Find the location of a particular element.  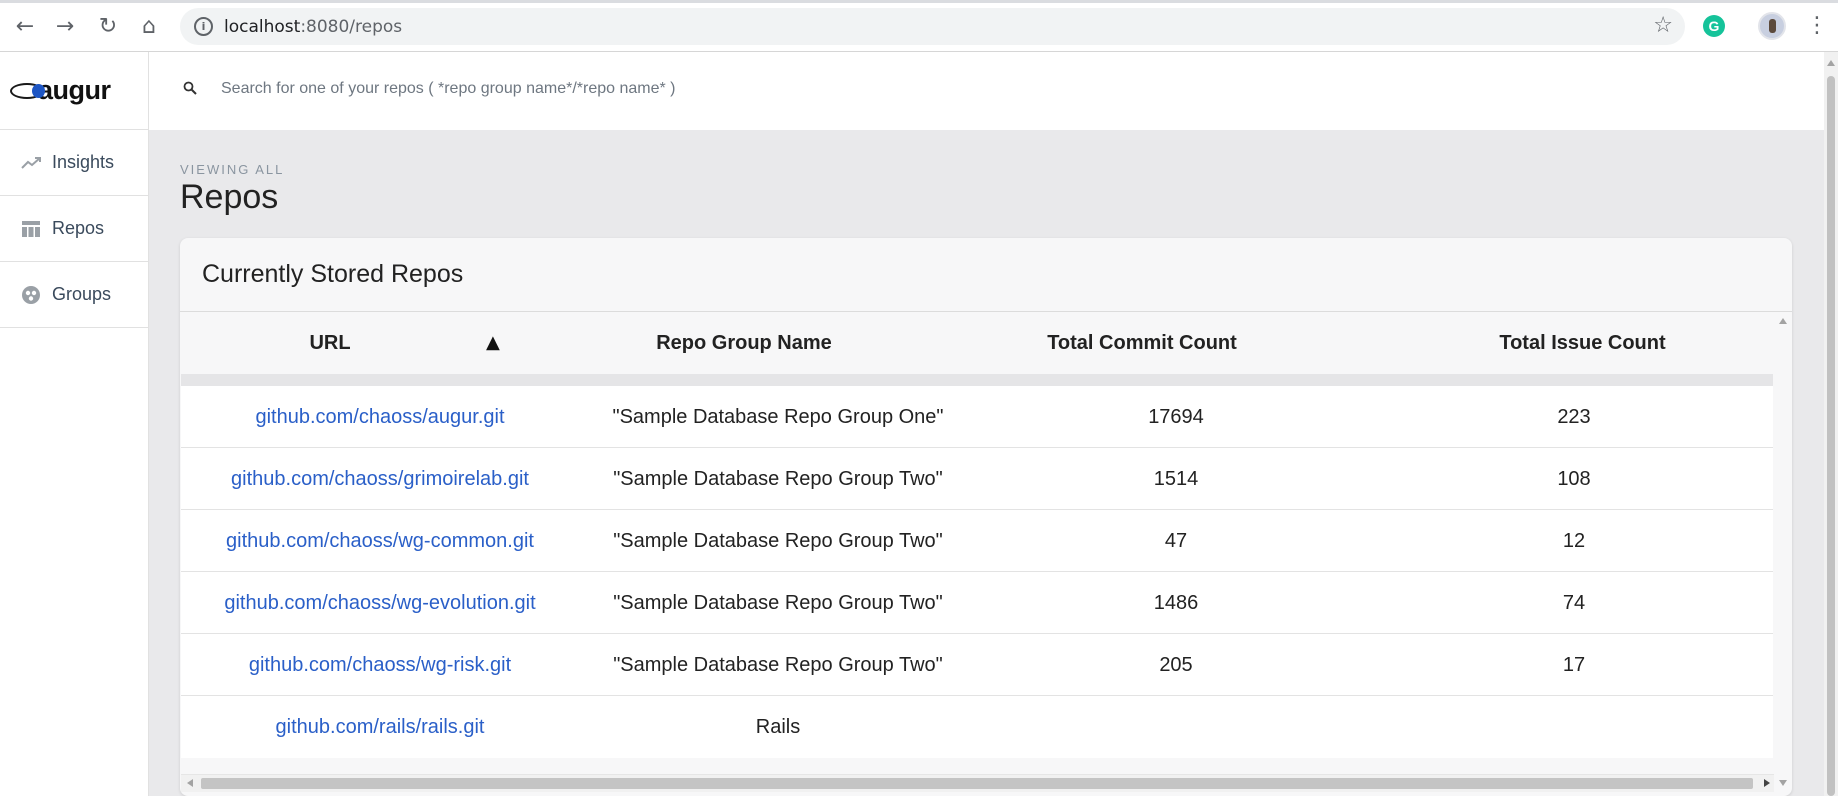

repo-url-cell: github.com/chaoss/wg-common.git is located at coordinates (380, 541).